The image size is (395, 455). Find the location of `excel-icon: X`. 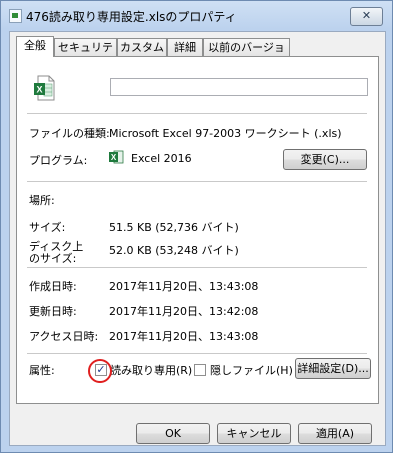

excel-icon: X is located at coordinates (116, 157).